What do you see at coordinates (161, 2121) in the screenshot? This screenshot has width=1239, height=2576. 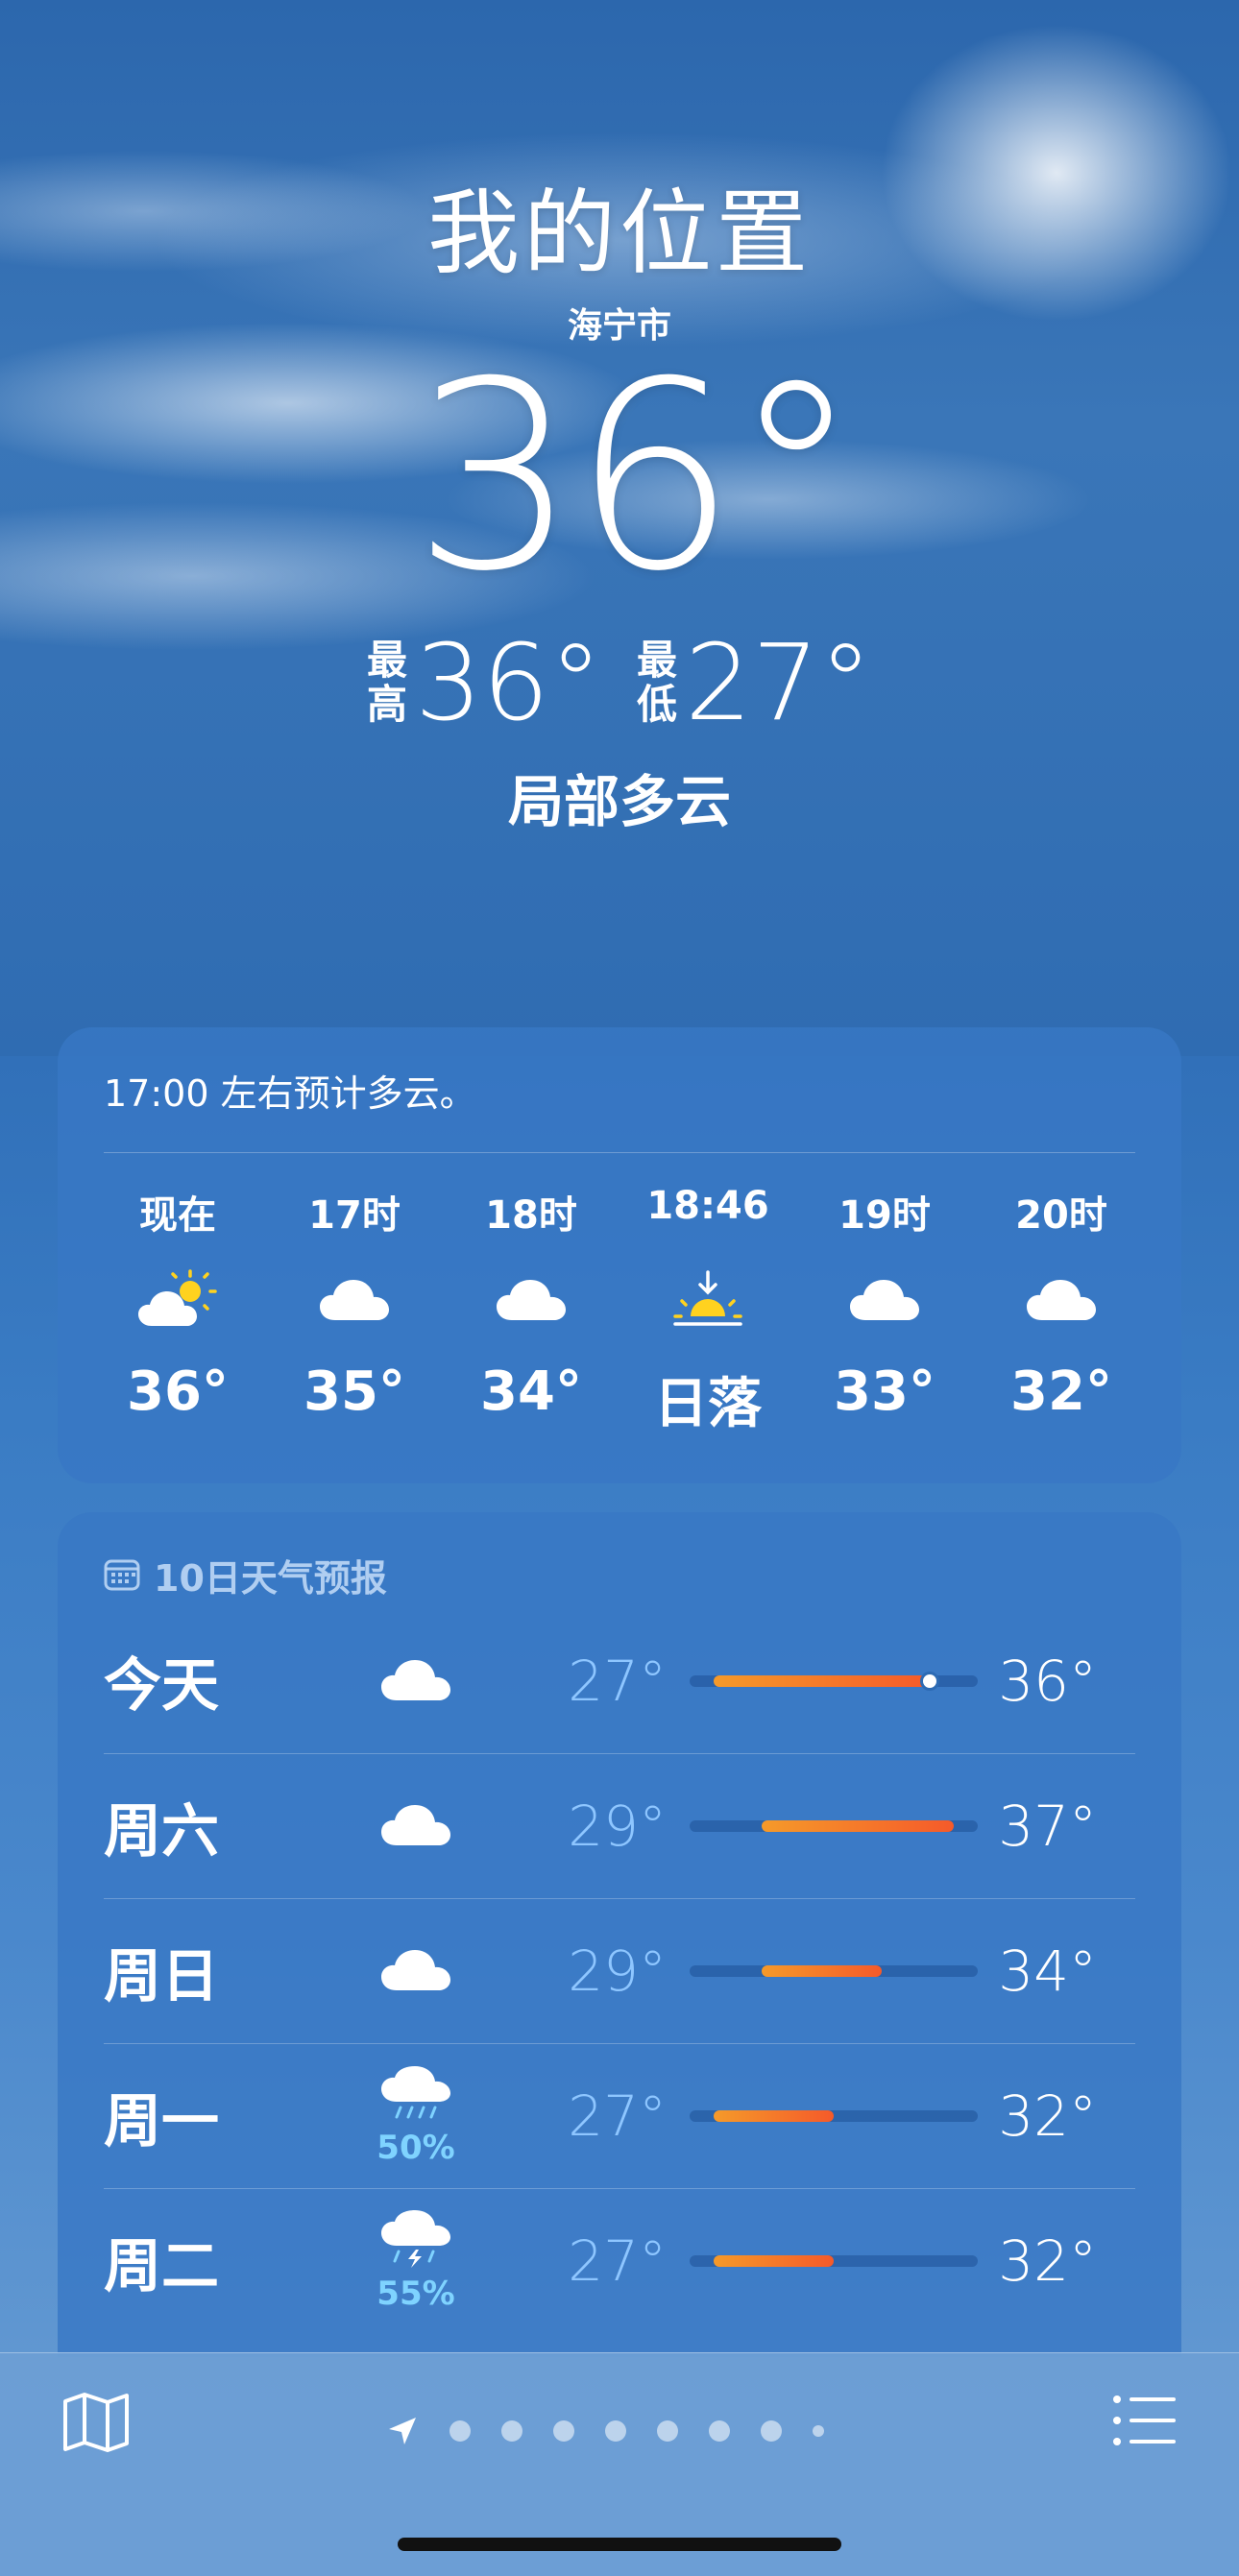 I see `day-name: 周一` at bounding box center [161, 2121].